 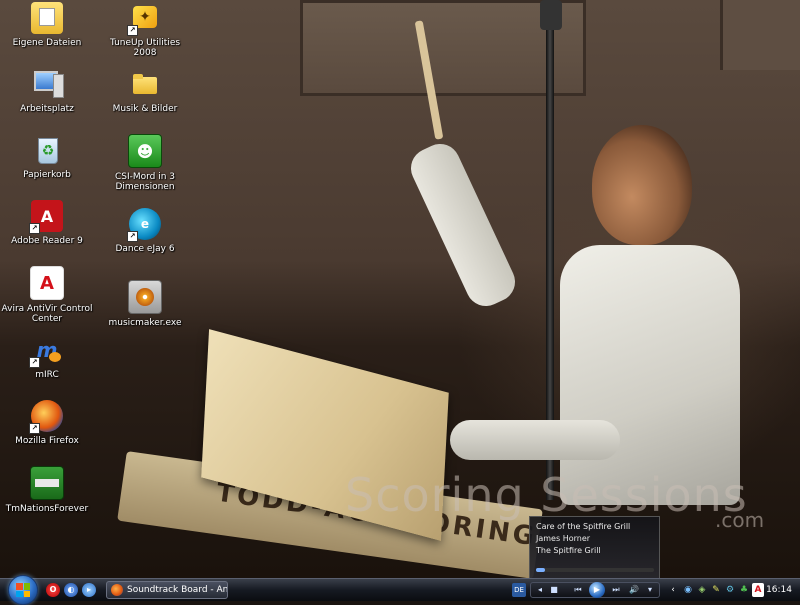 What do you see at coordinates (47, 509) in the screenshot?
I see `desktop-icon-label: TmNationsForever` at bounding box center [47, 509].